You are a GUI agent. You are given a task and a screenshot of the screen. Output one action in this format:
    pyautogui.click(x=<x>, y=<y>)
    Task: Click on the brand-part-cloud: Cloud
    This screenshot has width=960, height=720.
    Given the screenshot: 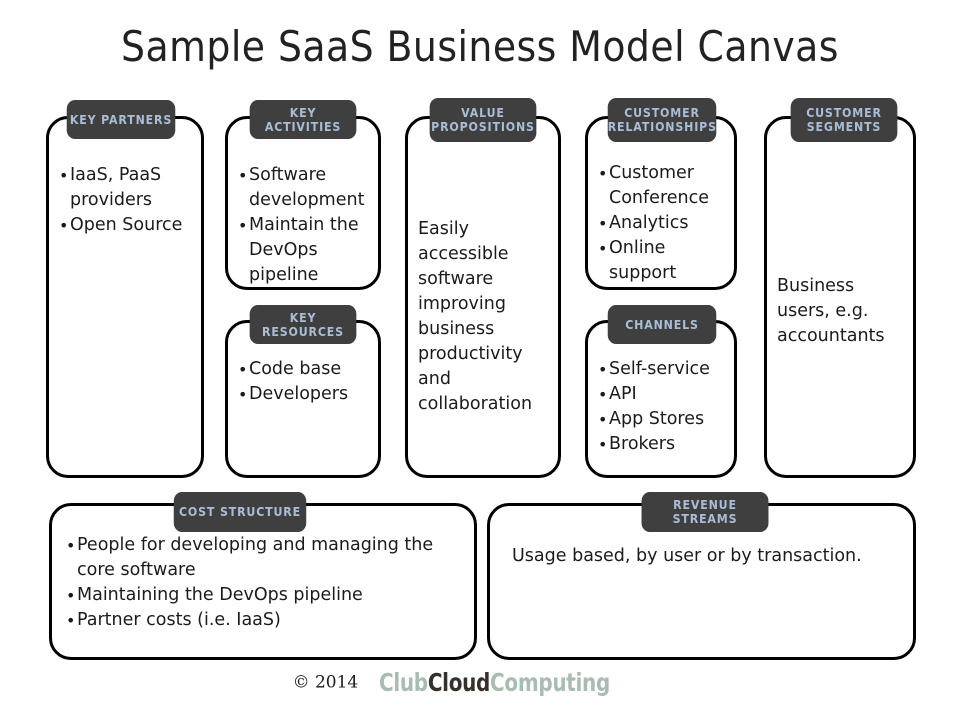 What is the action you would take?
    pyautogui.click(x=459, y=682)
    